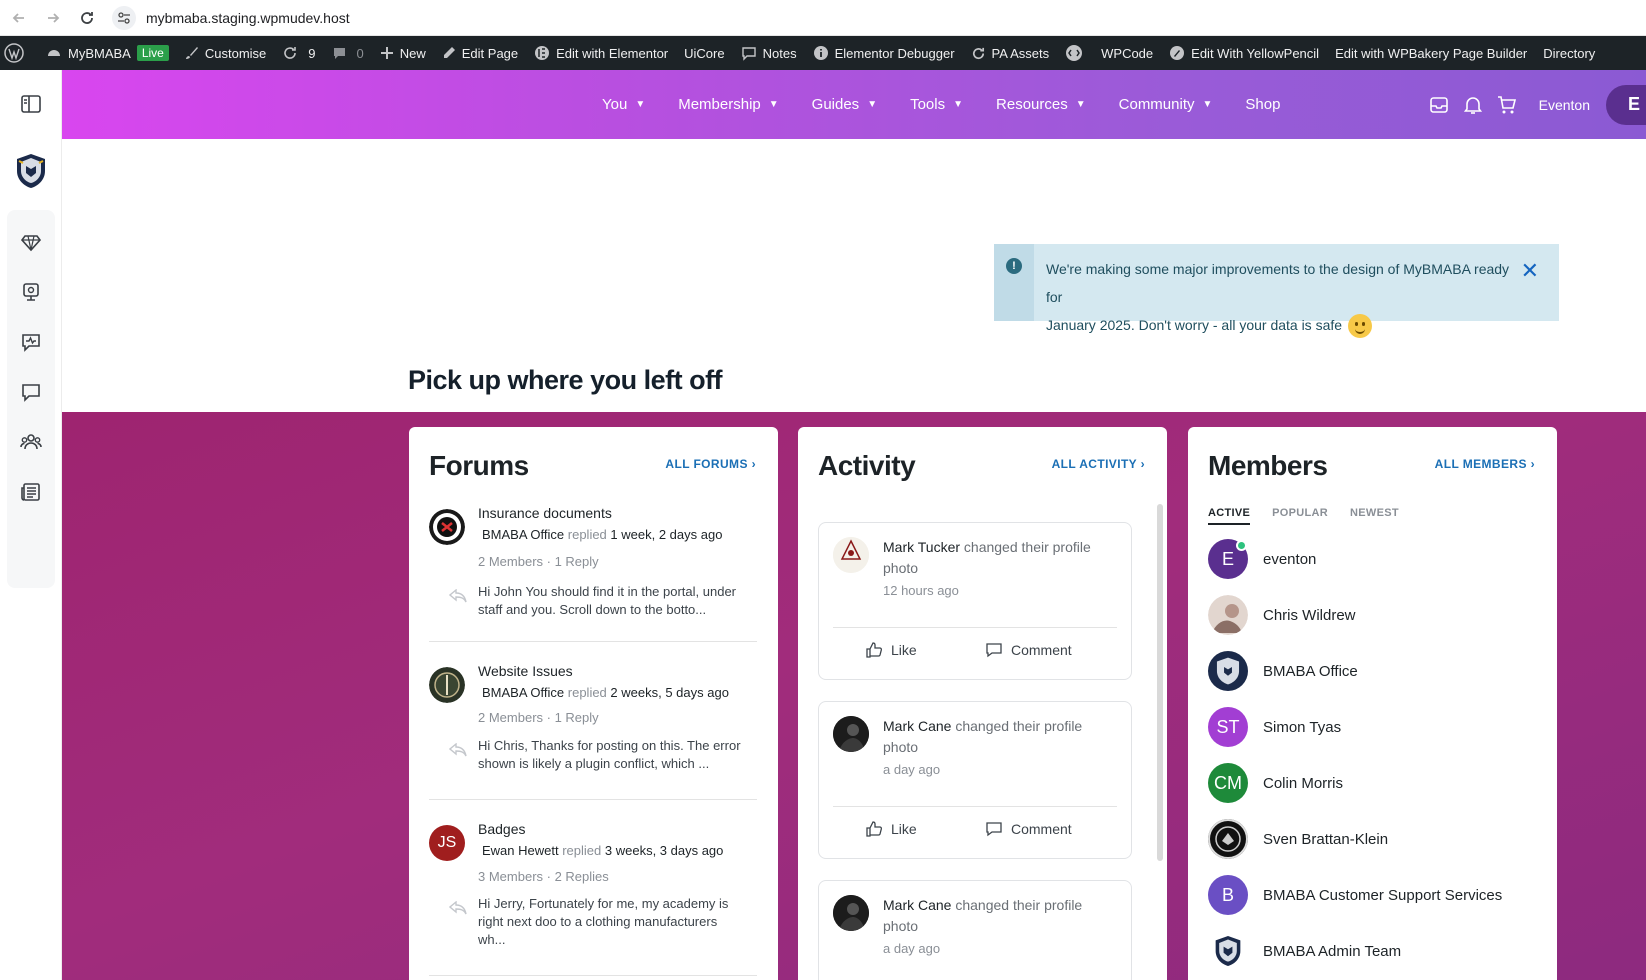 The width and height of the screenshot is (1646, 980). I want to click on forum-when: 3 weeks, 3 days ago, so click(664, 850).